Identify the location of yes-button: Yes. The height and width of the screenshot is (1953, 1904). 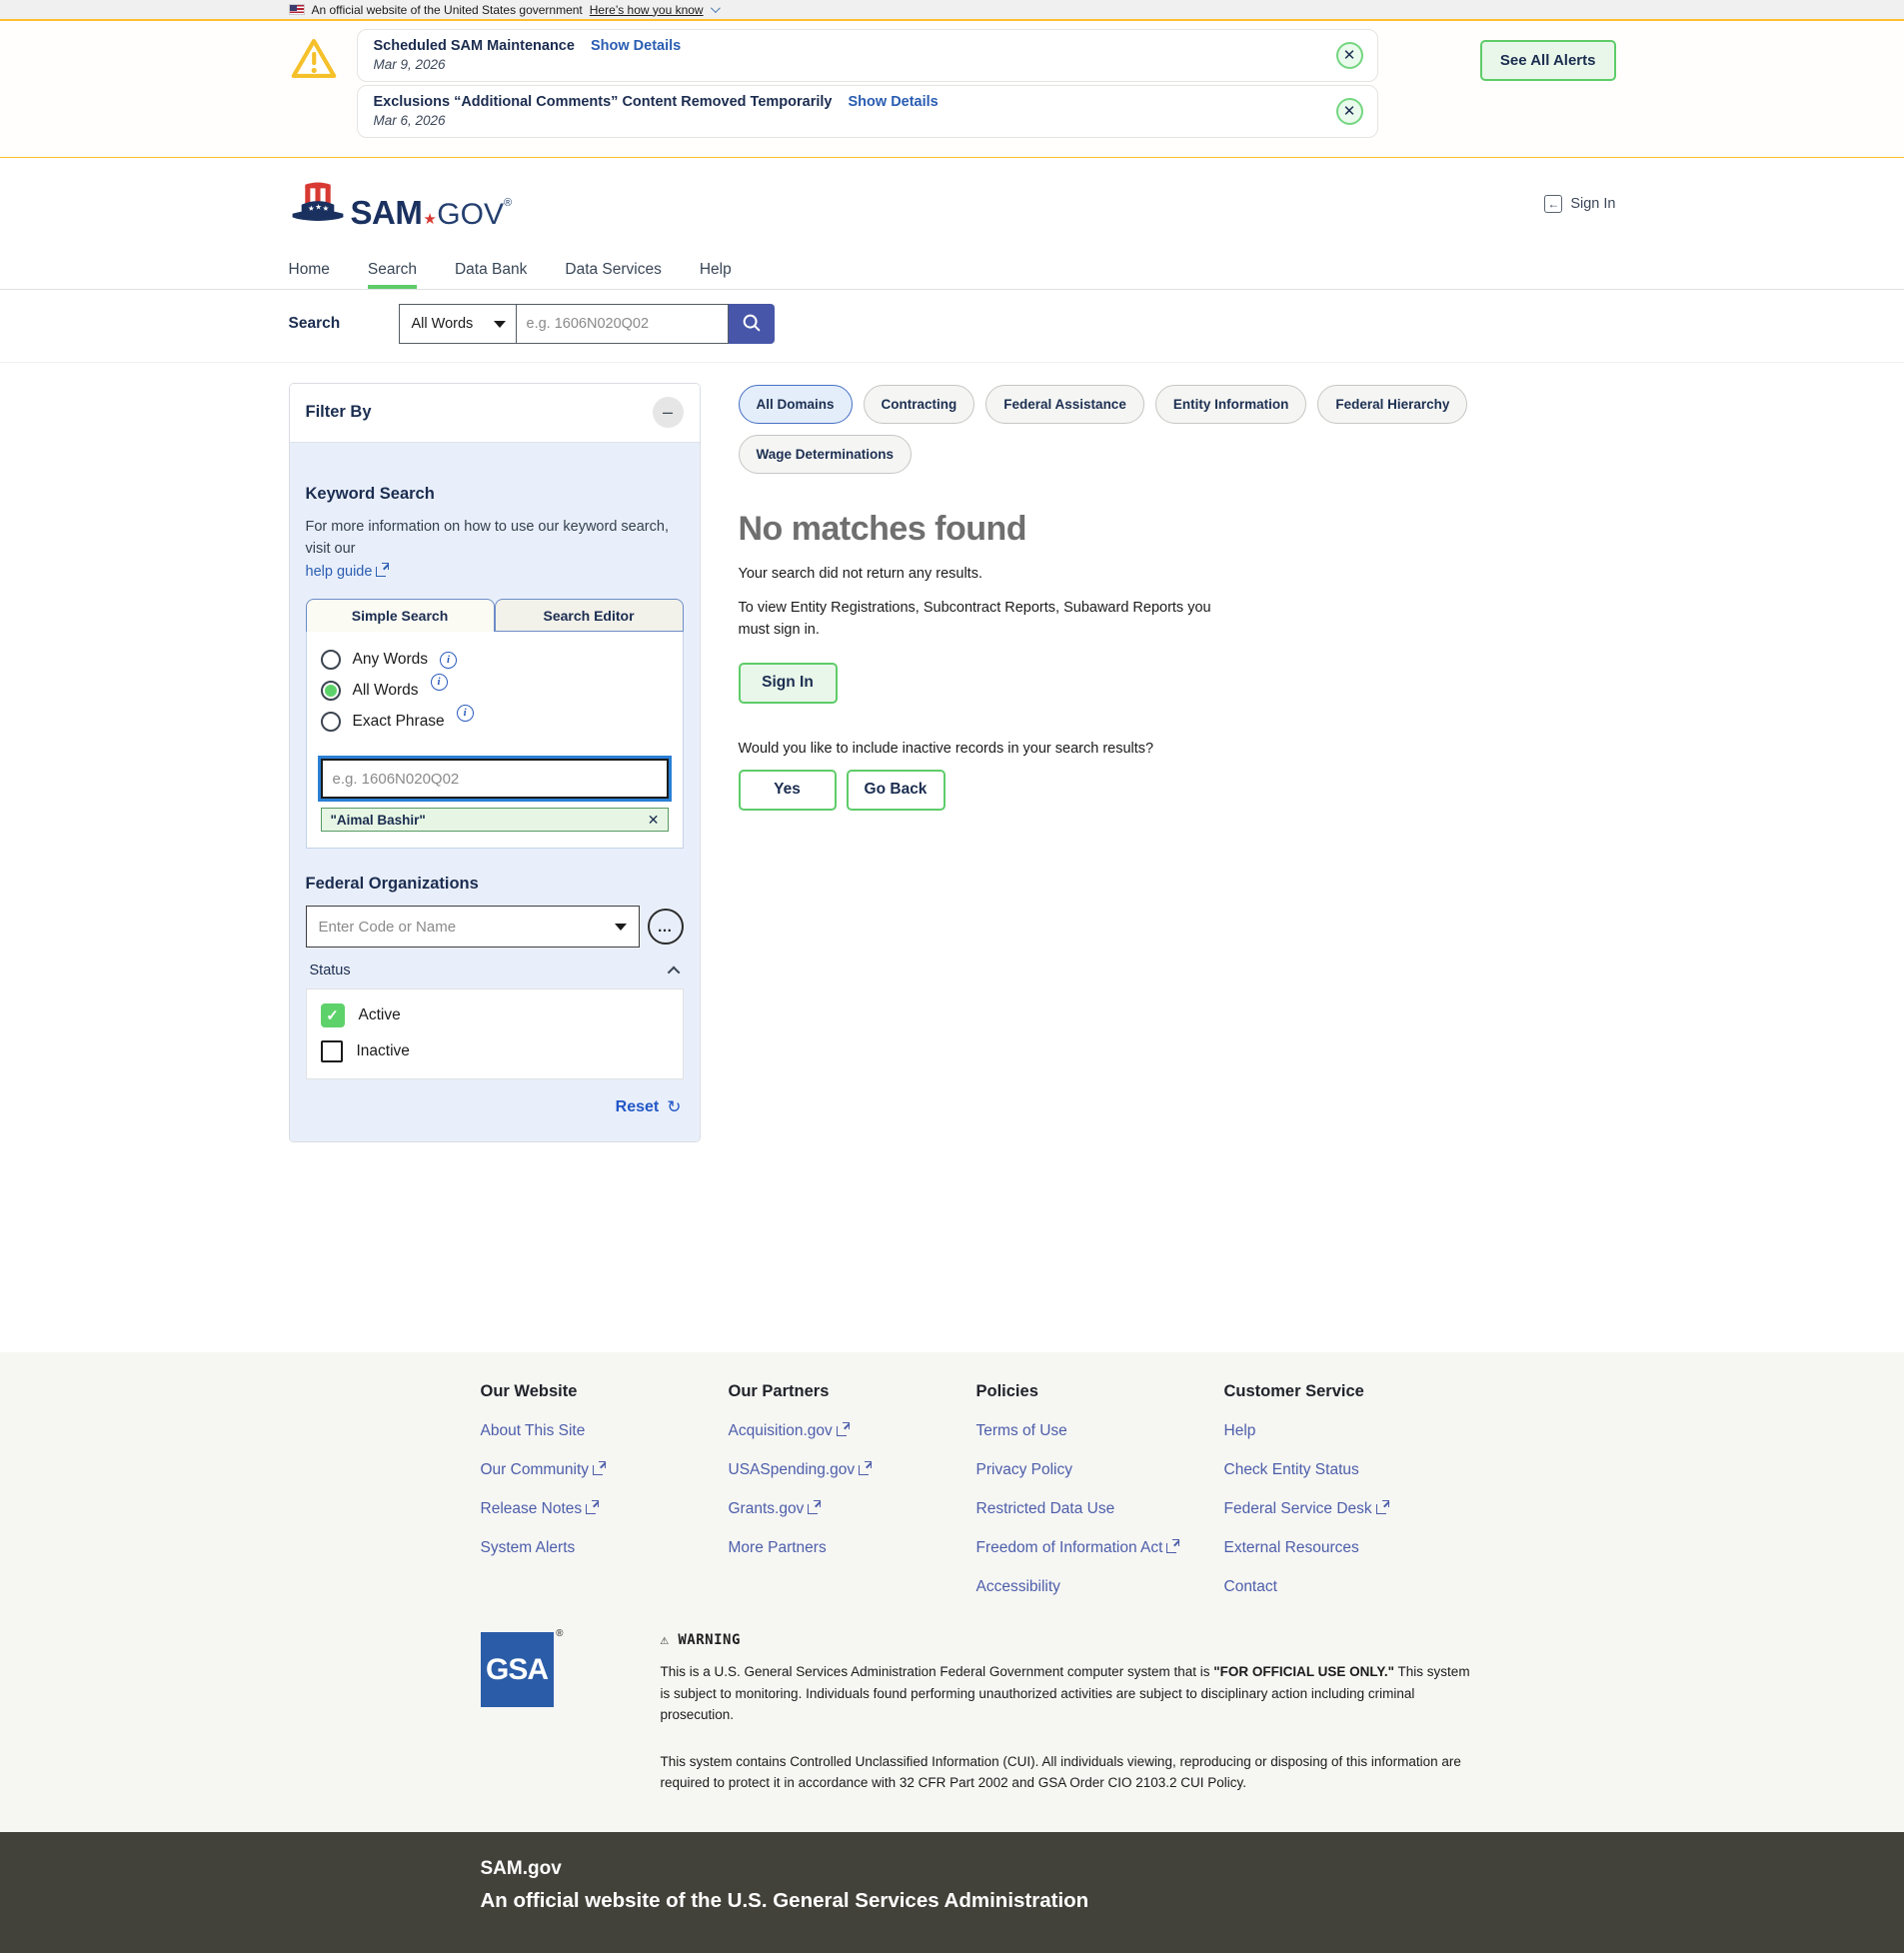
(787, 790).